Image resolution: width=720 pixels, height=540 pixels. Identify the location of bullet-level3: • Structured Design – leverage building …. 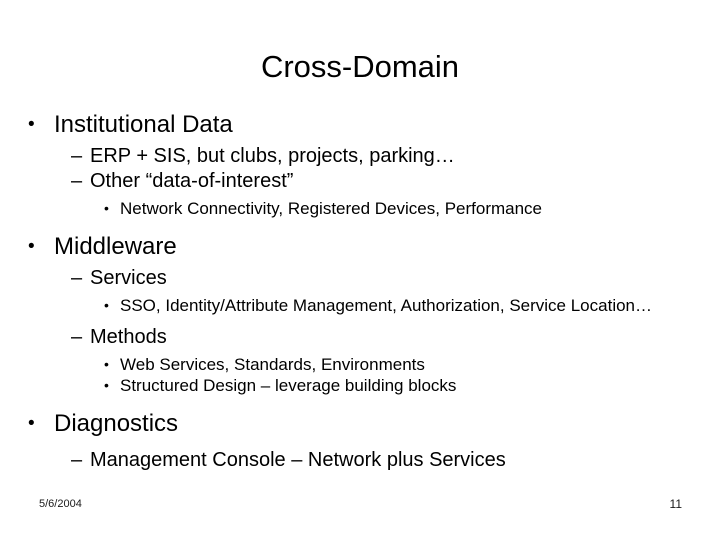
(412, 385).